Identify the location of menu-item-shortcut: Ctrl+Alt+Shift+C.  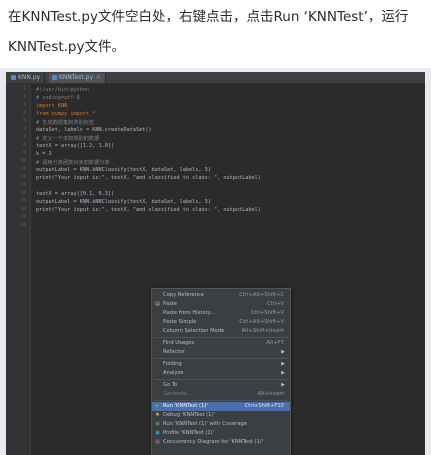
(261, 295).